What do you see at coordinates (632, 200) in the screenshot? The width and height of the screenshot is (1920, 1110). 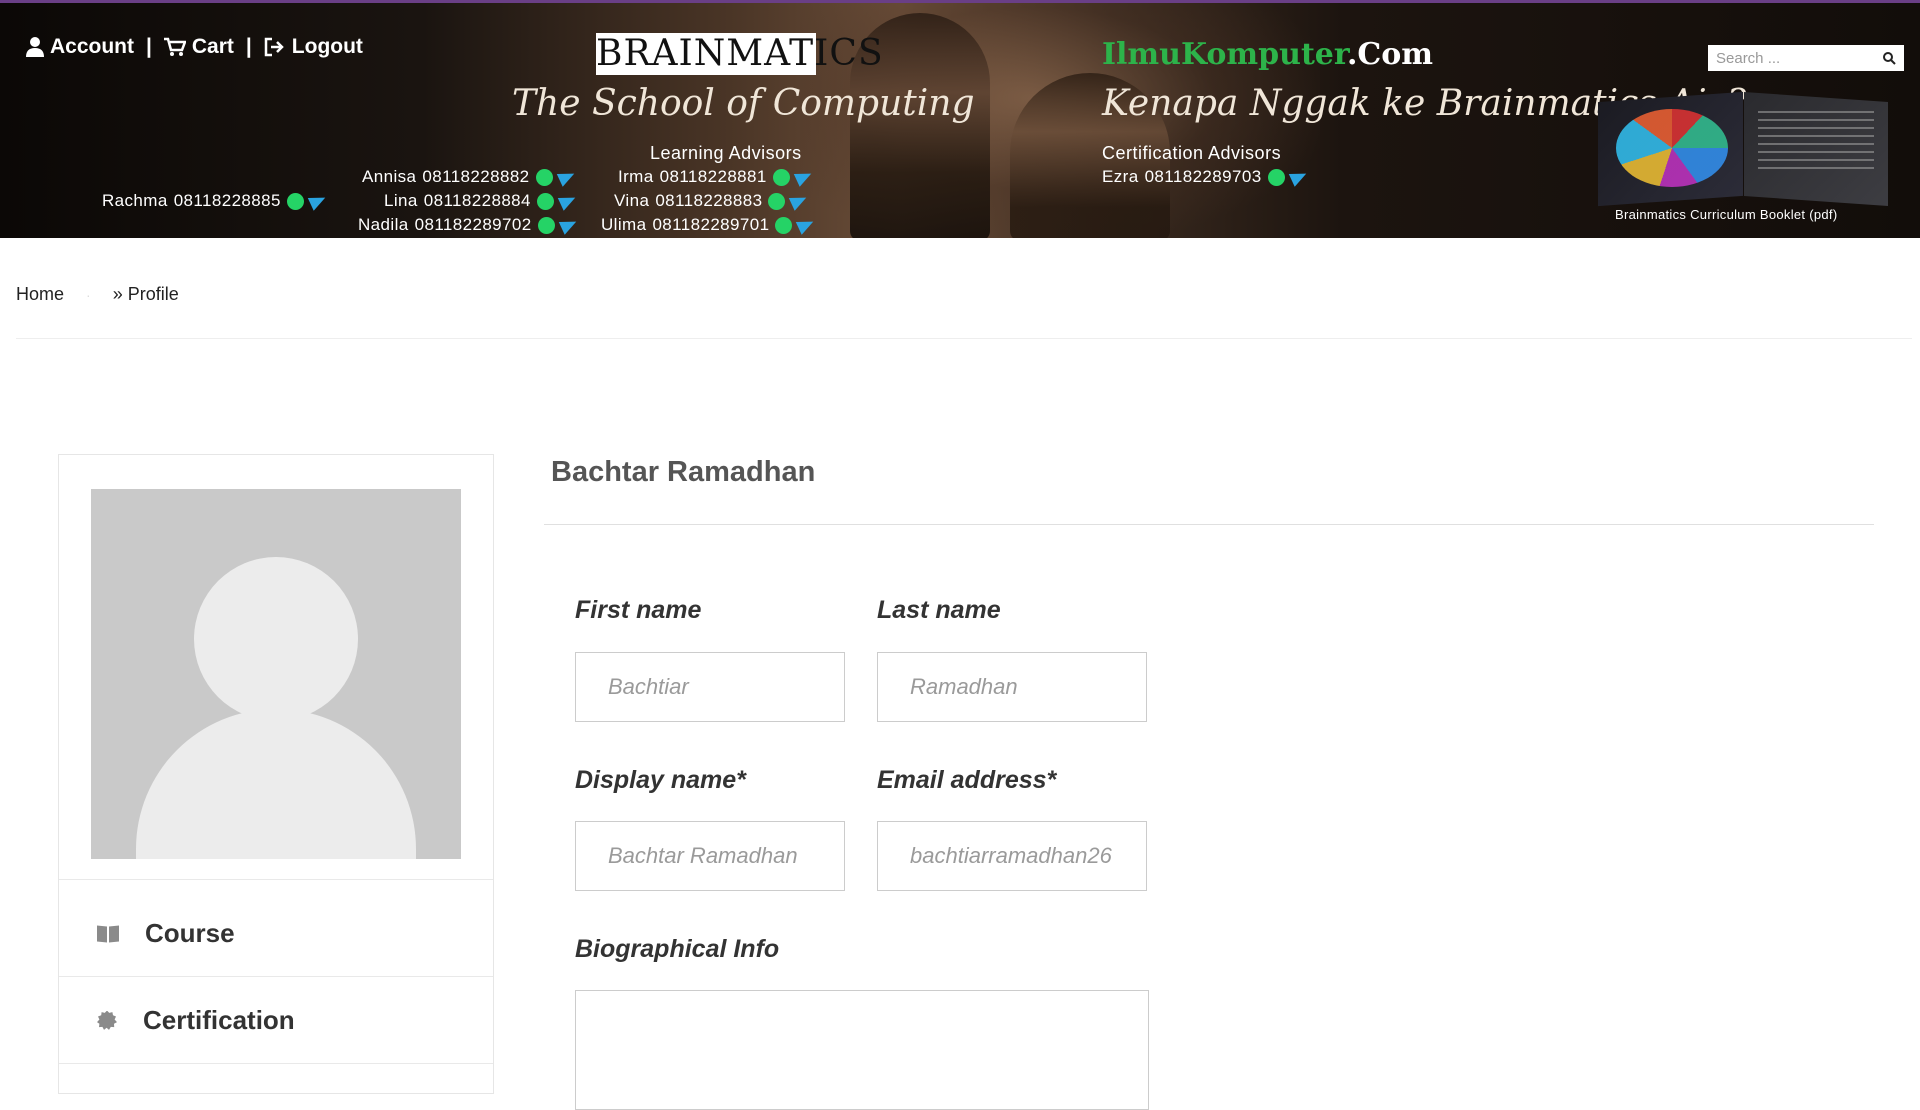 I see `advisor-name: Vina` at bounding box center [632, 200].